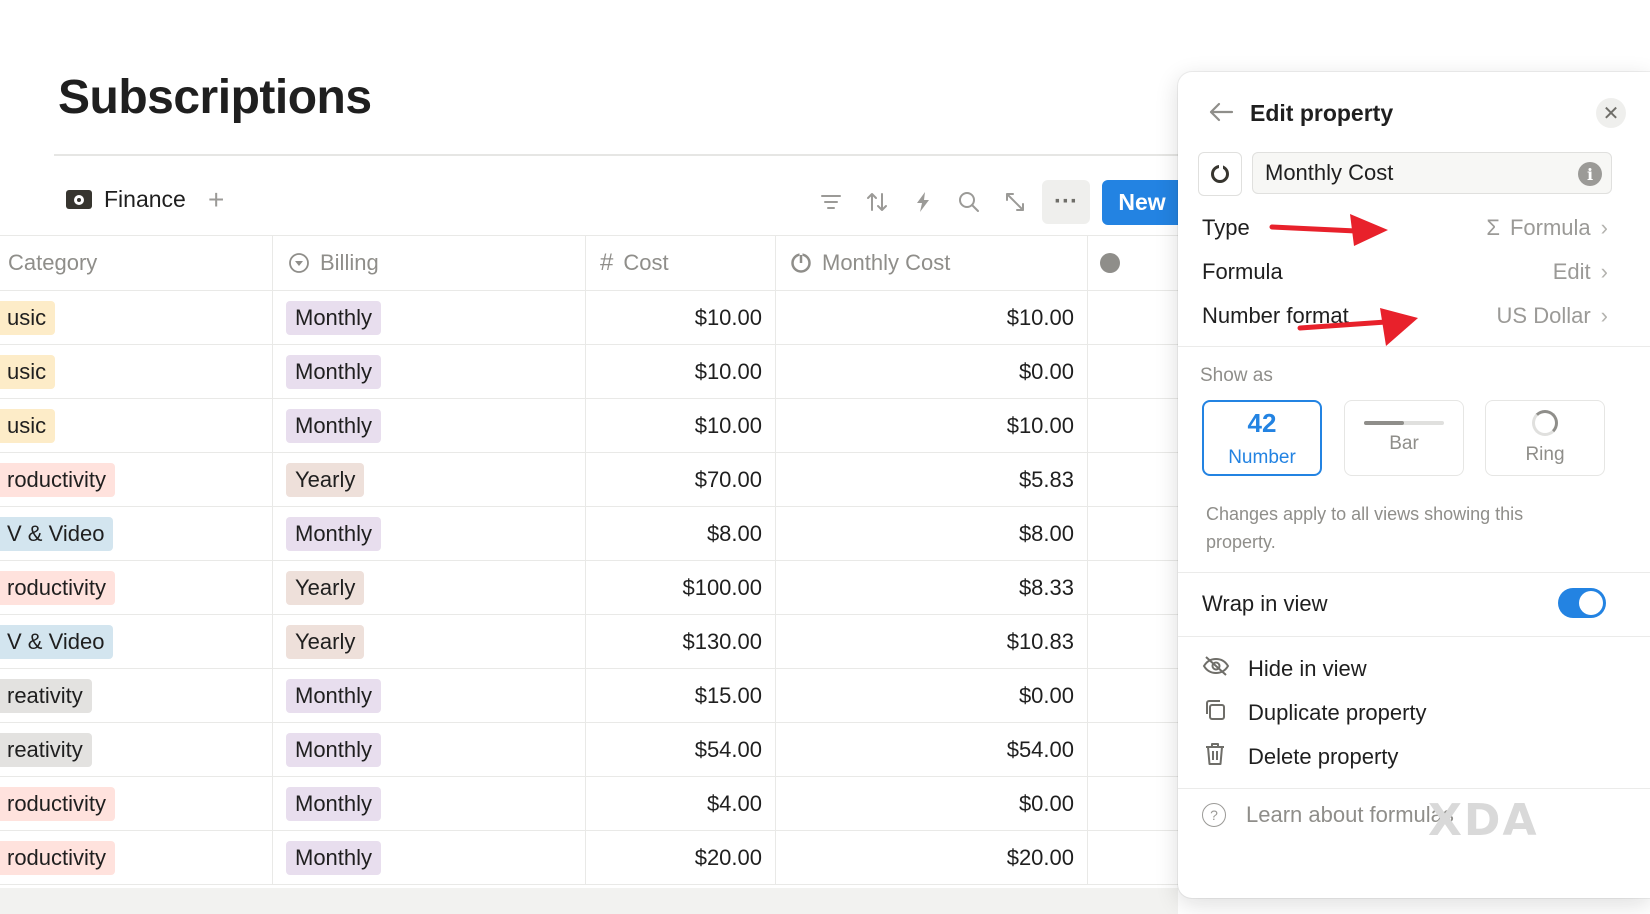 This screenshot has width=1650, height=914. I want to click on table-row: roductivity Yearly $70.00 $5.83, so click(589, 480).